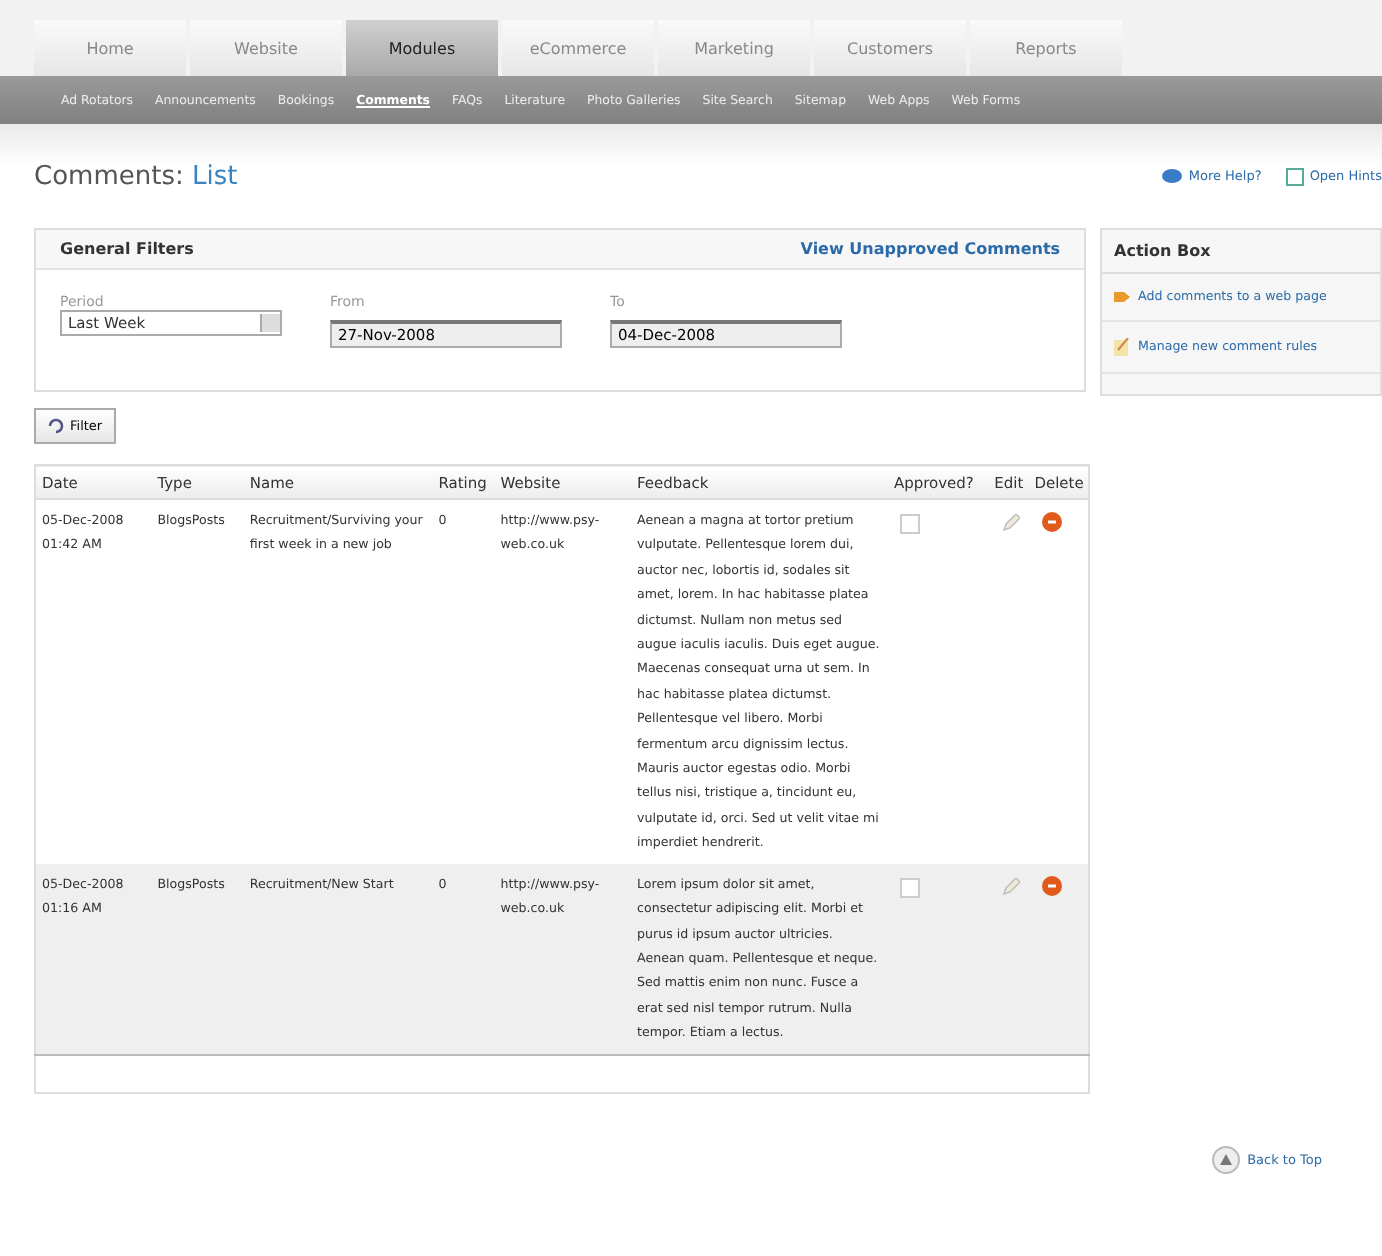 The image size is (1382, 1256). What do you see at coordinates (136, 176) in the screenshot?
I see `page-title: Comments: List` at bounding box center [136, 176].